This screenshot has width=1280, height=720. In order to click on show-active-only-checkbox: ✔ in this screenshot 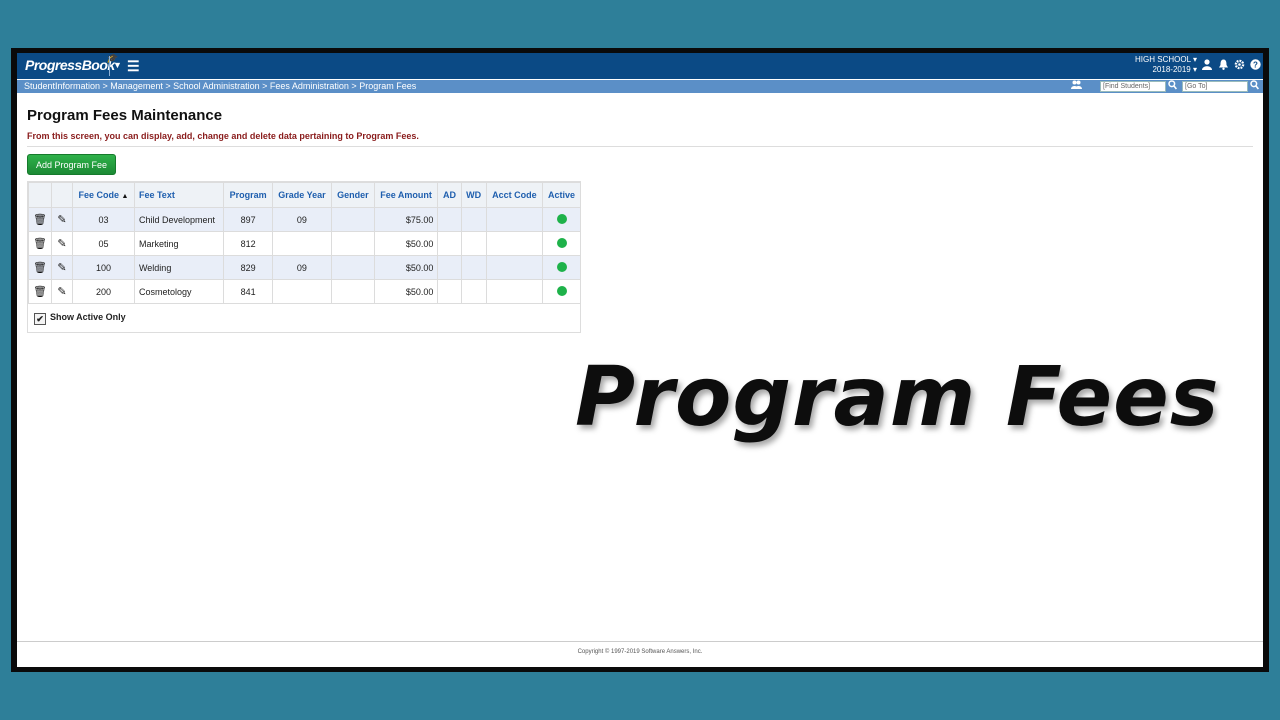, I will do `click(40, 319)`.